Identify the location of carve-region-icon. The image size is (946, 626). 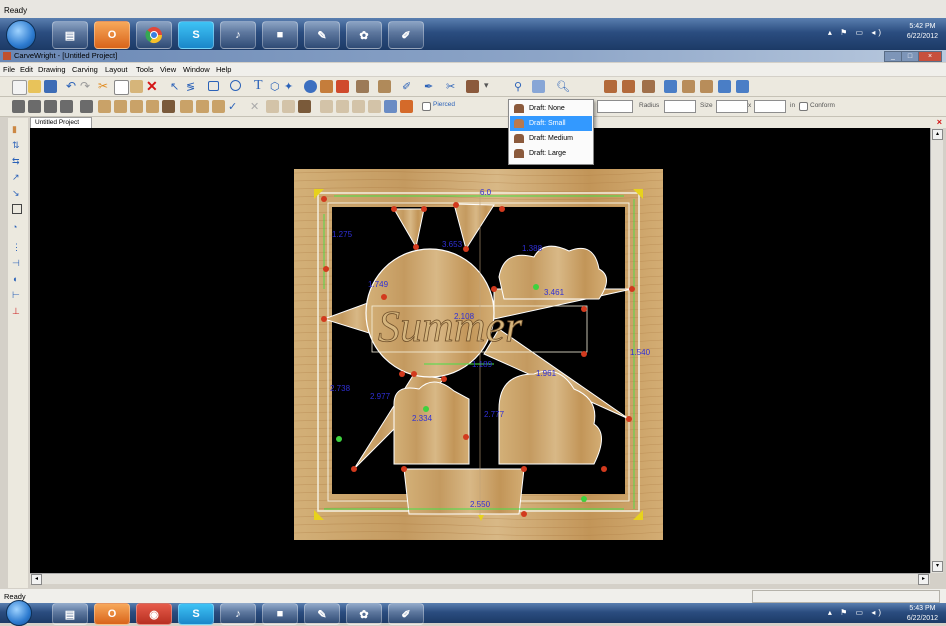
(342, 86).